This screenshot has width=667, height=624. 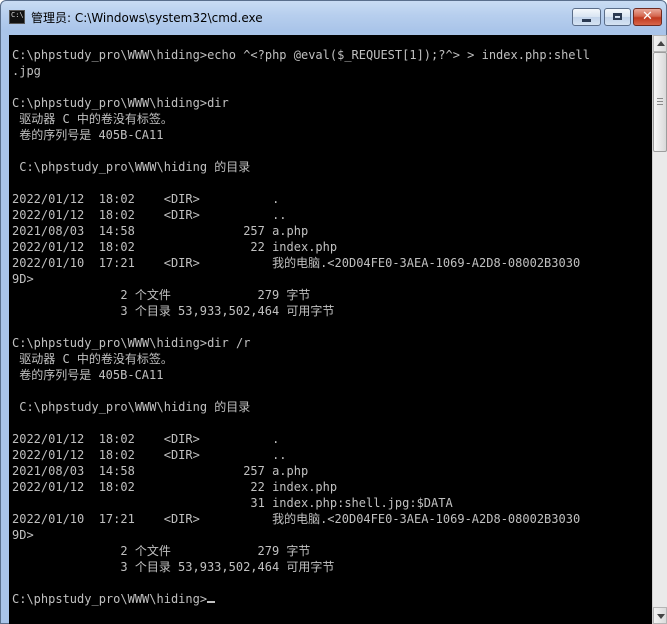 I want to click on close-icon: ✕, so click(x=647, y=16).